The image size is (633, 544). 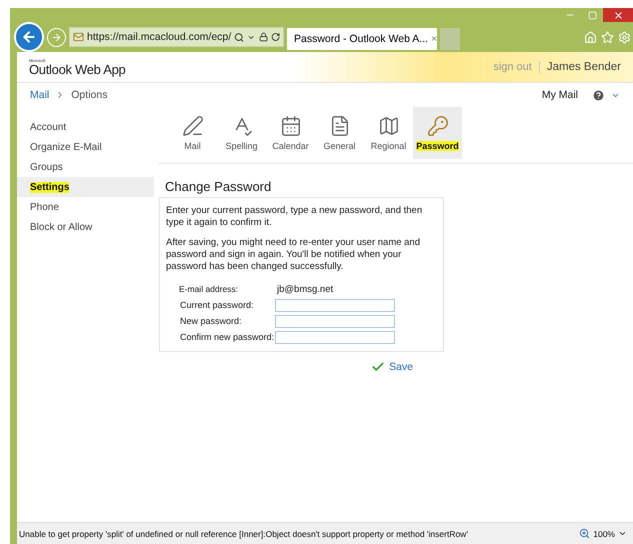 What do you see at coordinates (241, 146) in the screenshot?
I see `tab-label: Spelling` at bounding box center [241, 146].